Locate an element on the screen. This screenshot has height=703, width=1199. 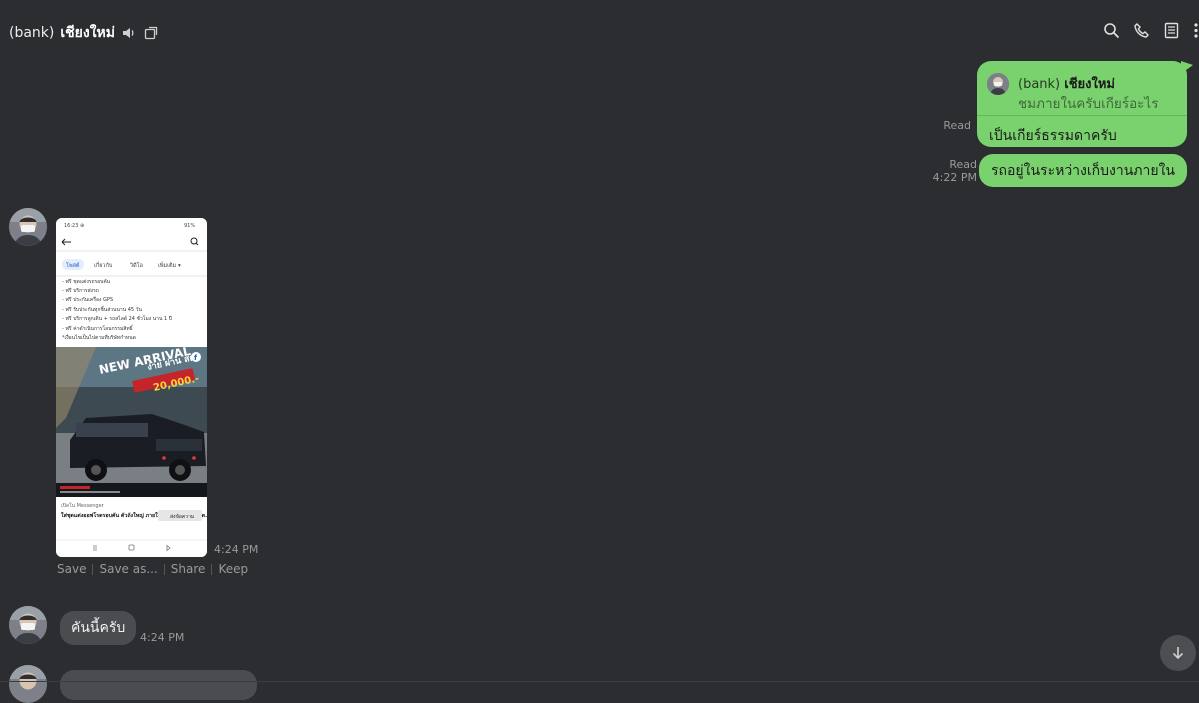
chat-title-name: เชียงใหม่ is located at coordinates (87, 33).